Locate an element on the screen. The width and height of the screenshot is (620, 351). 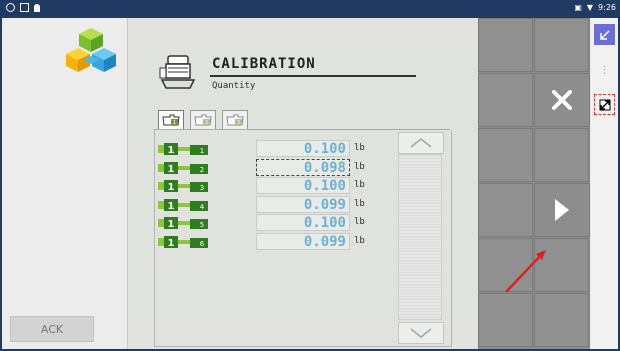
calibration-row: 1 2 0.098 lb is located at coordinates (276, 167).